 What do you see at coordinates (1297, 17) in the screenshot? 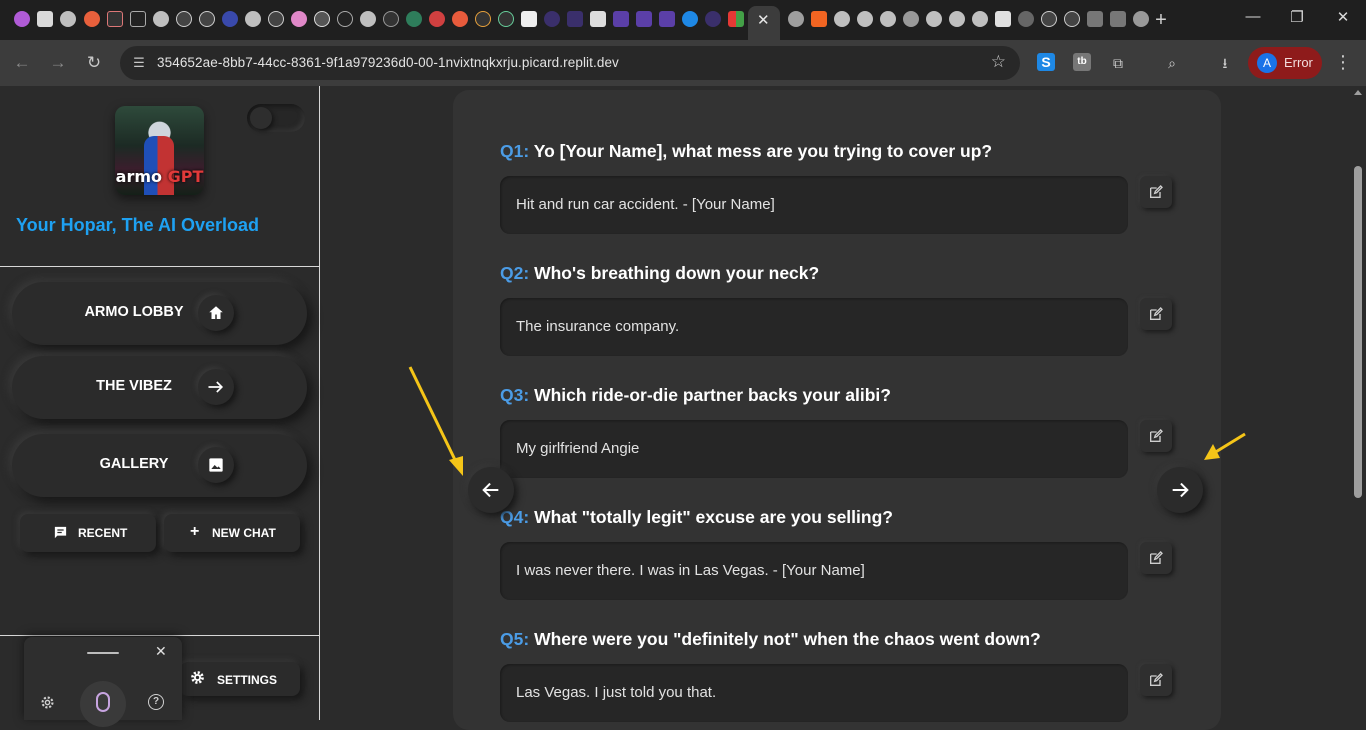
I see `restore-window-button: ❐` at bounding box center [1297, 17].